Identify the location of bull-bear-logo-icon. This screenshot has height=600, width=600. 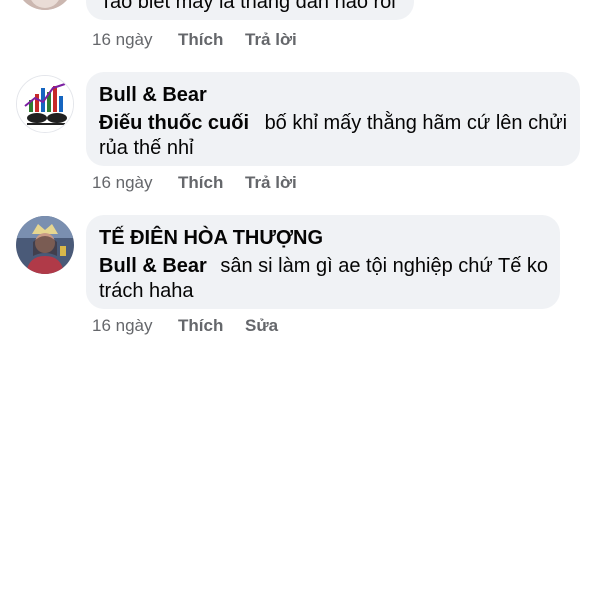
(45, 104).